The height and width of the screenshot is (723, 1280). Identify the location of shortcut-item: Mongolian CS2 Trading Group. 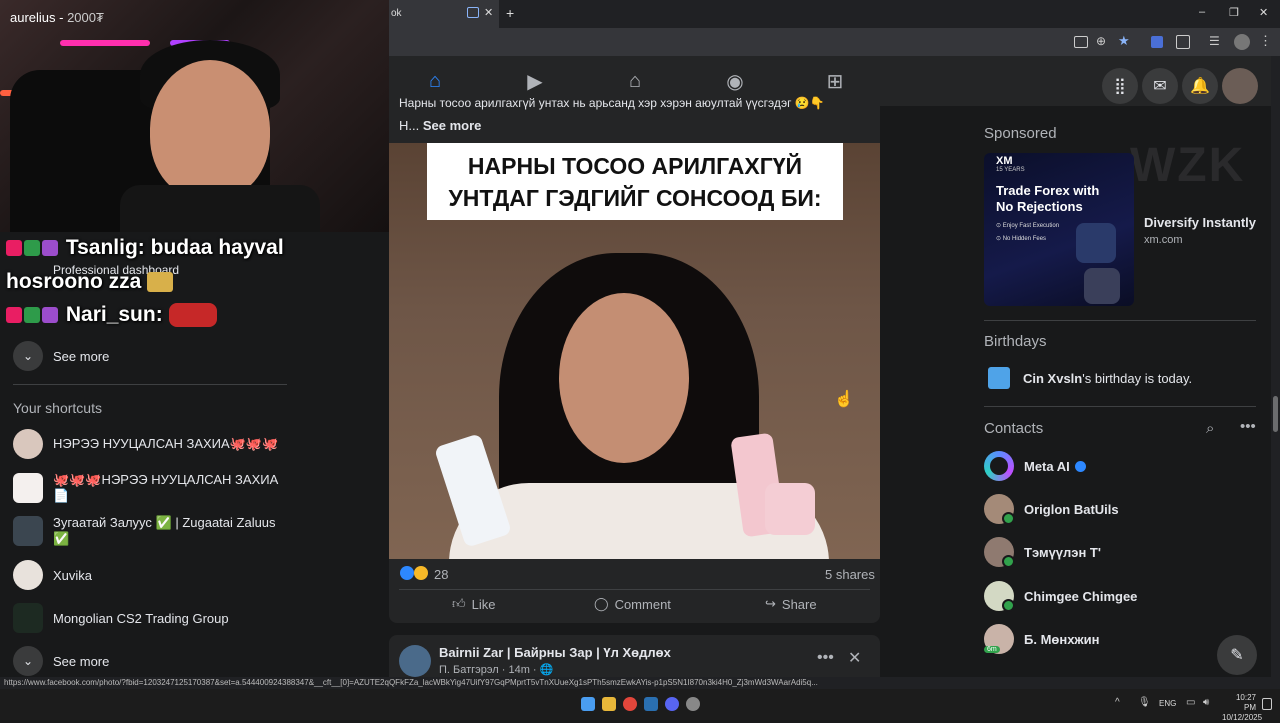
(121, 618).